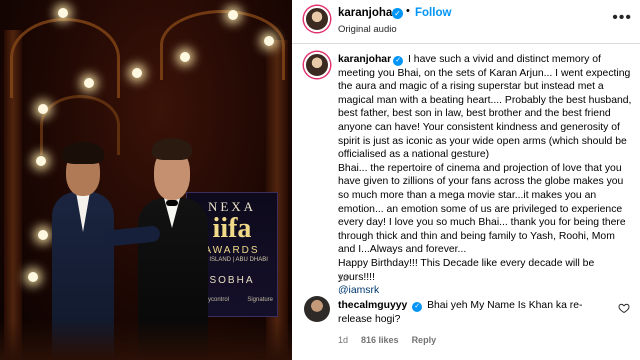  Describe the element at coordinates (367, 29) in the screenshot. I see `original-audio-link: Original audio` at that location.